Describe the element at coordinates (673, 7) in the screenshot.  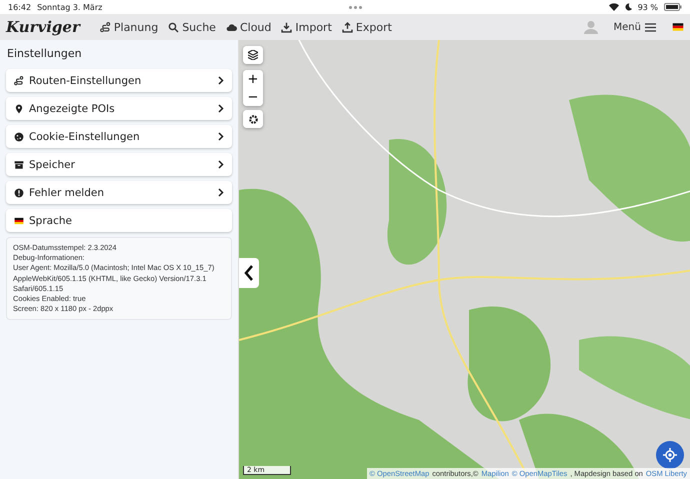
I see `battery-icon` at that location.